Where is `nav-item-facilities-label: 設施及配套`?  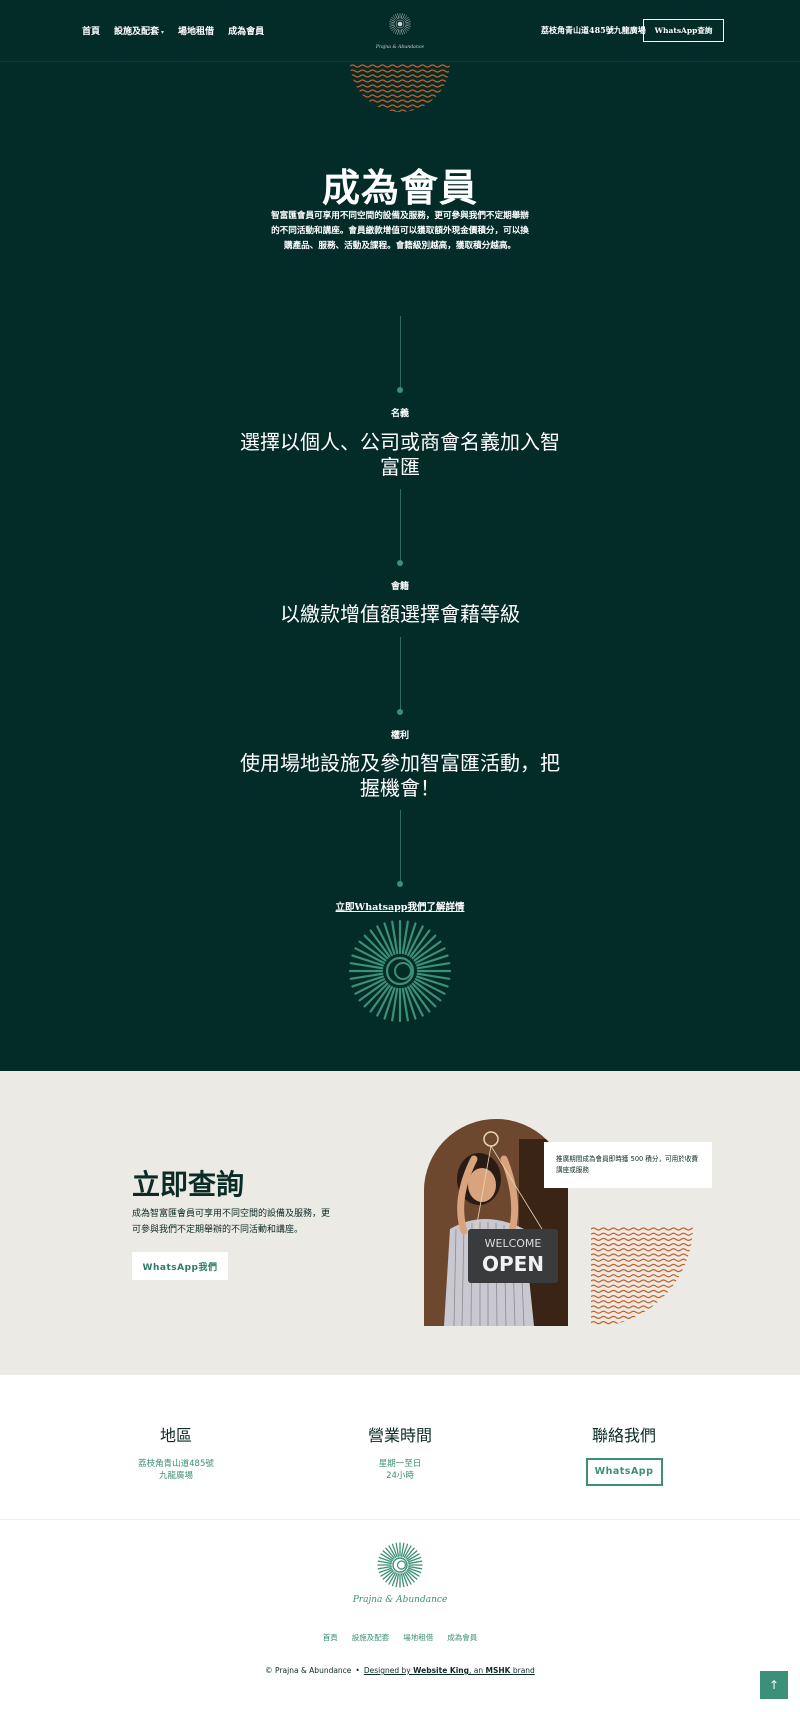
nav-item-facilities-label: 設施及配套 is located at coordinates (137, 32).